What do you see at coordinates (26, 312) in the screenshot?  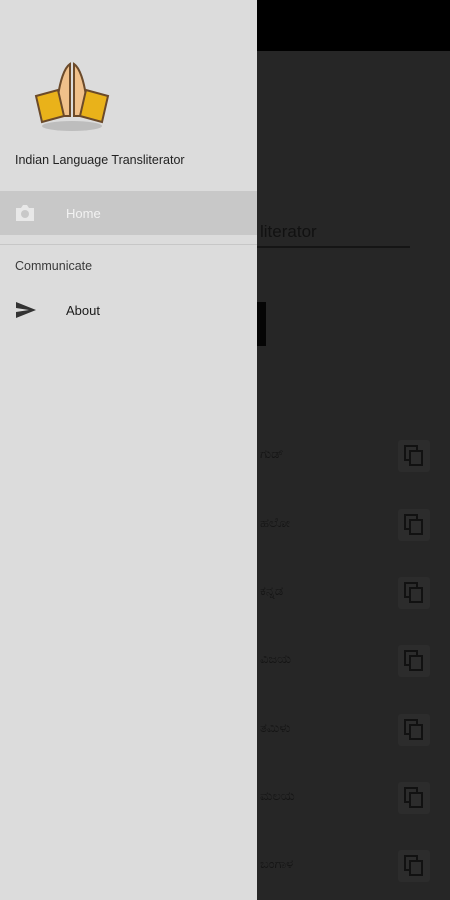 I see `send-icon` at bounding box center [26, 312].